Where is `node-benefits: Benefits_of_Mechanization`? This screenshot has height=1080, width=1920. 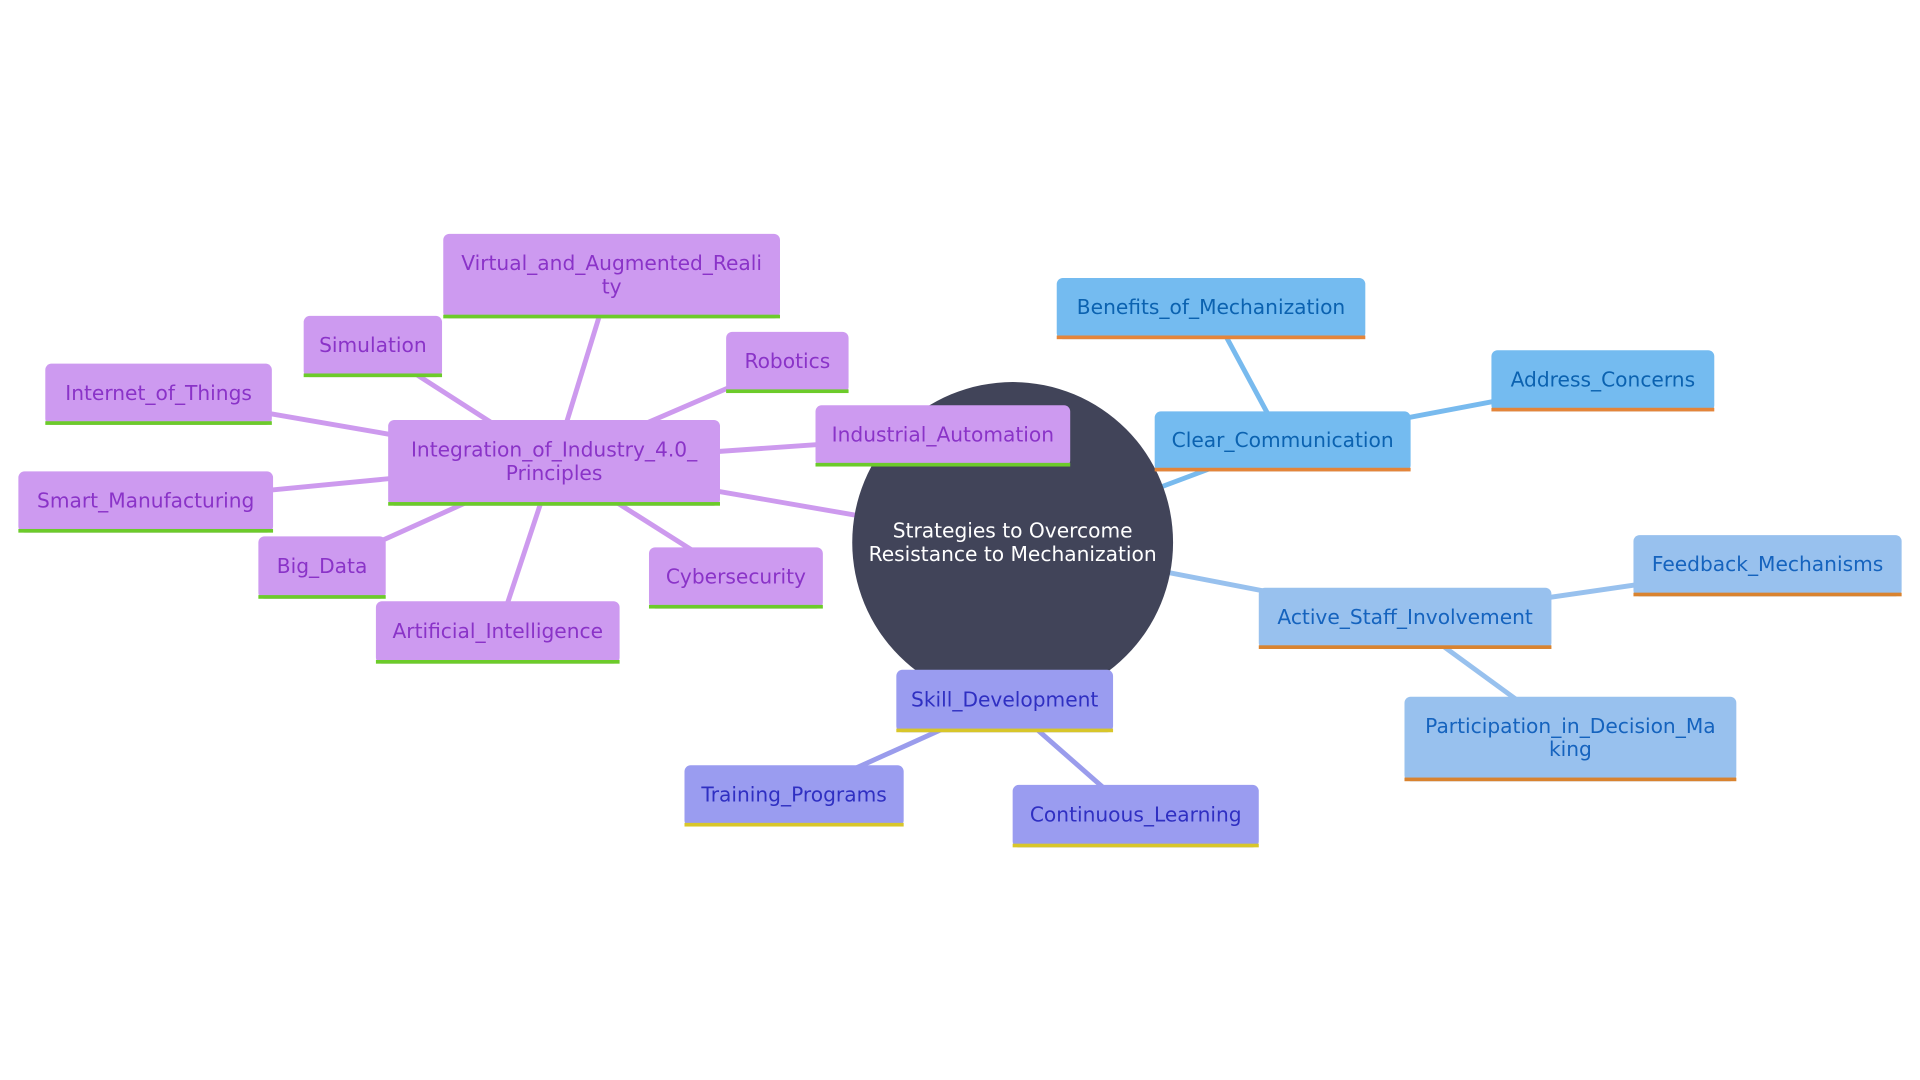 node-benefits: Benefits_of_Mechanization is located at coordinates (1211, 308).